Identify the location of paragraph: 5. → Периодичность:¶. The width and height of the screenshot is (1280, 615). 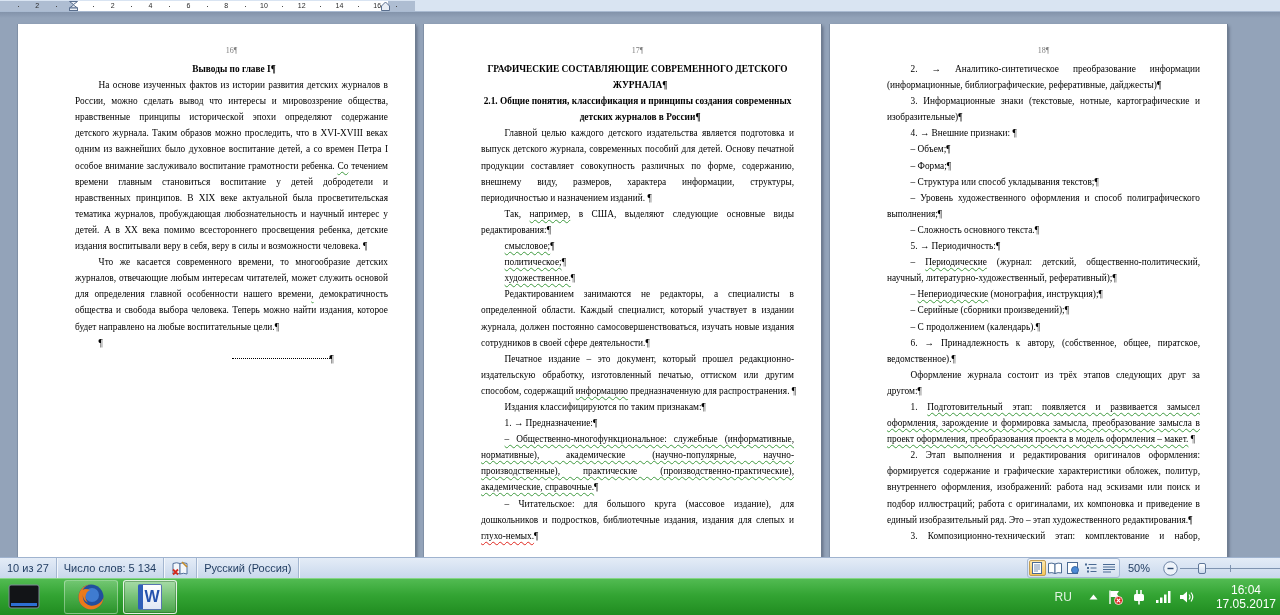
(956, 246).